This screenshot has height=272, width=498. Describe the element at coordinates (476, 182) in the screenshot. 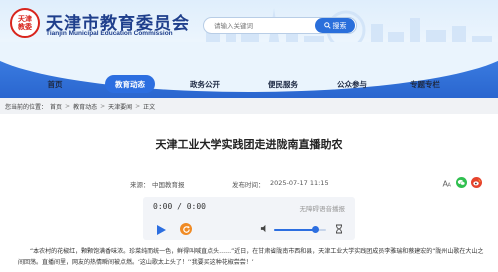

I see `weibo-share-icon` at that location.